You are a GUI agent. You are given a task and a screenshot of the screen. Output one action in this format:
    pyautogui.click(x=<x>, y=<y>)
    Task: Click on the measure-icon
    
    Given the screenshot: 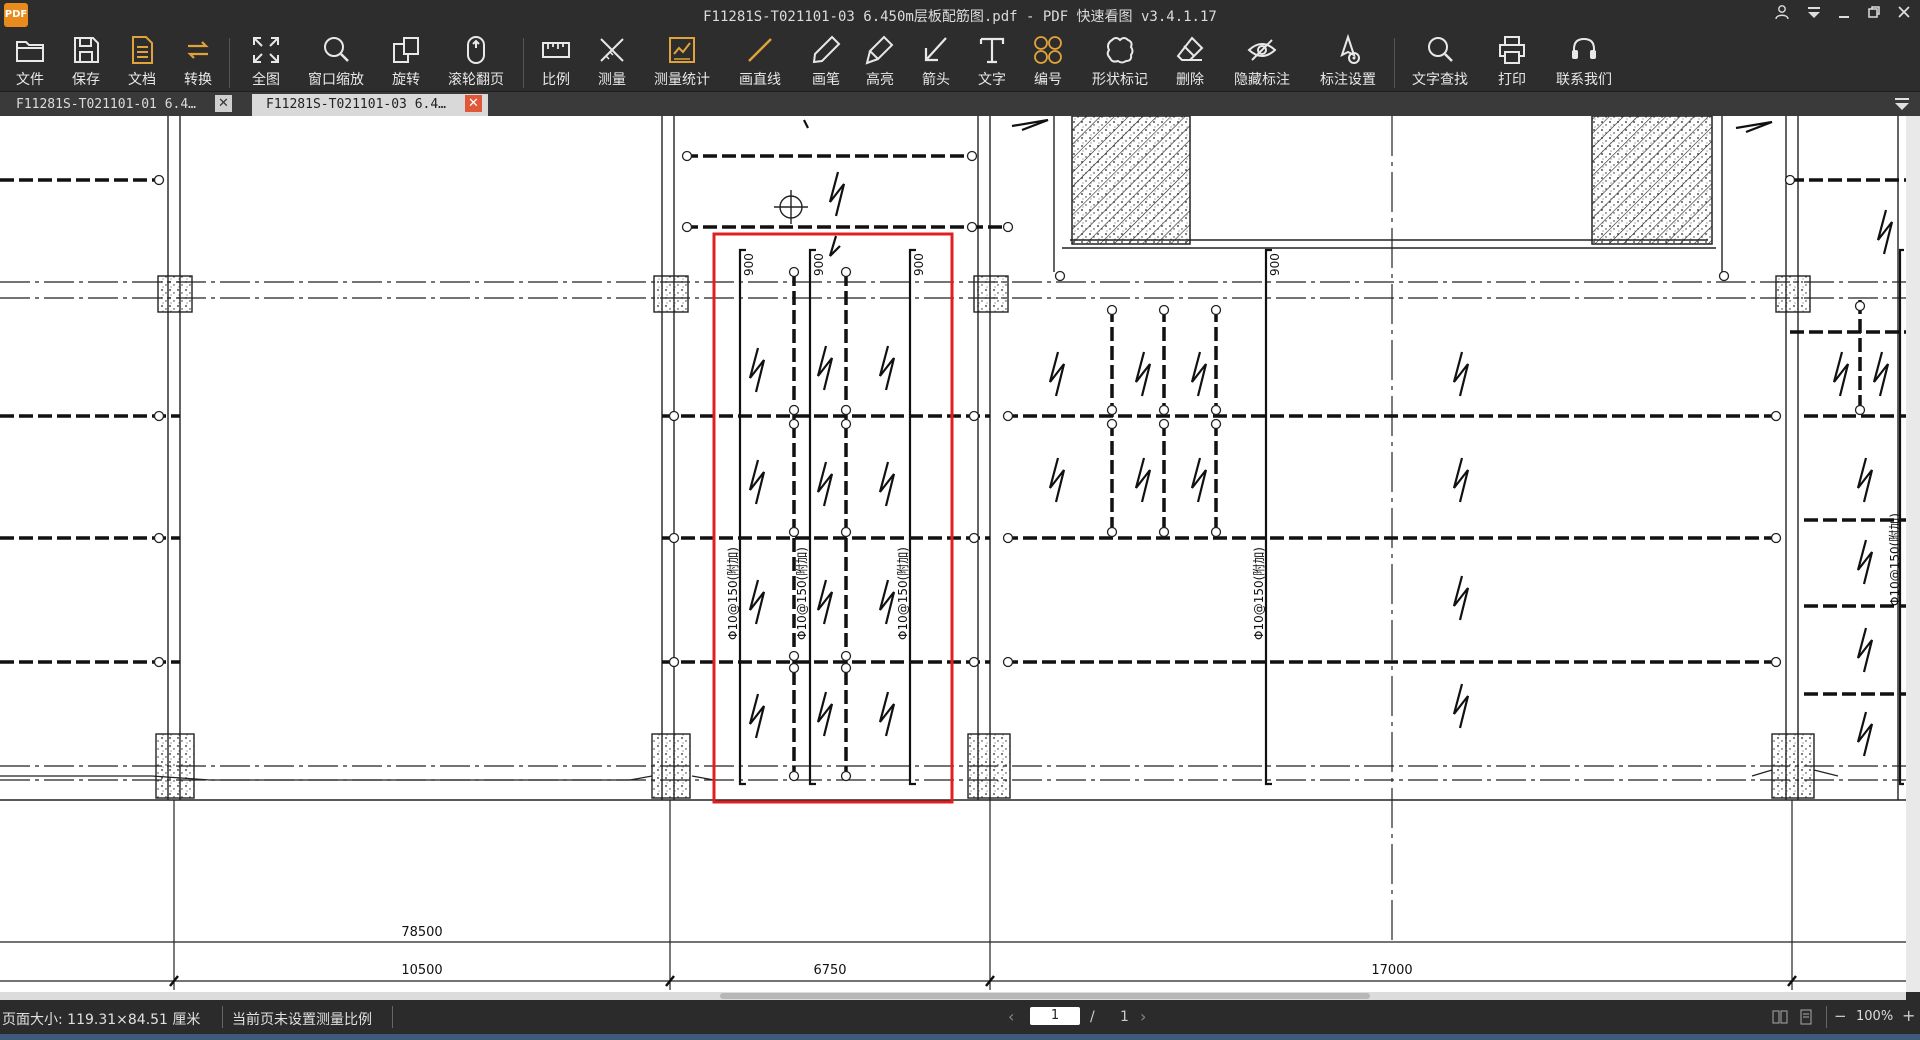 What is the action you would take?
    pyautogui.click(x=612, y=50)
    